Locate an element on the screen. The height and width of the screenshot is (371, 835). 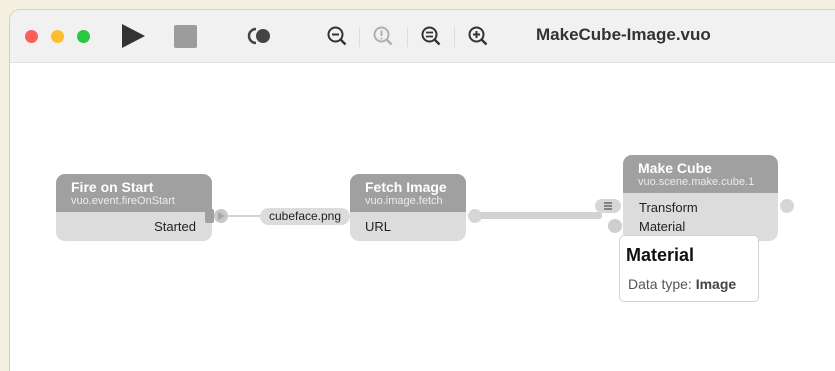
stop-button is located at coordinates (185, 36).